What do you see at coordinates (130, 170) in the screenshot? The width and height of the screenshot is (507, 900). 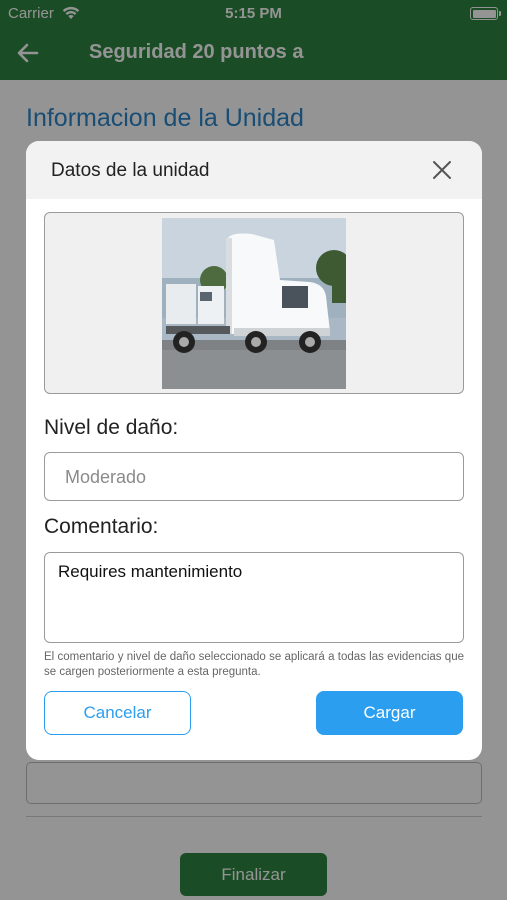 I see `modal-title: Datos de la unidad` at bounding box center [130, 170].